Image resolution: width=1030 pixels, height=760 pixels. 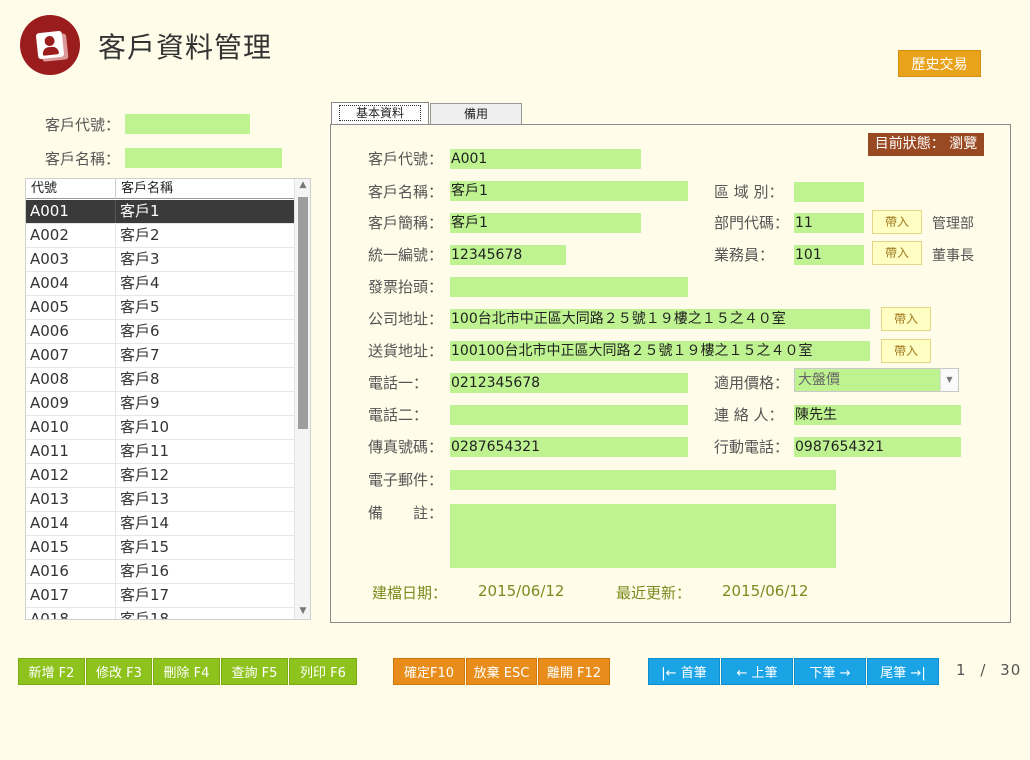 I want to click on fax-field: 0287654321, so click(x=569, y=447).